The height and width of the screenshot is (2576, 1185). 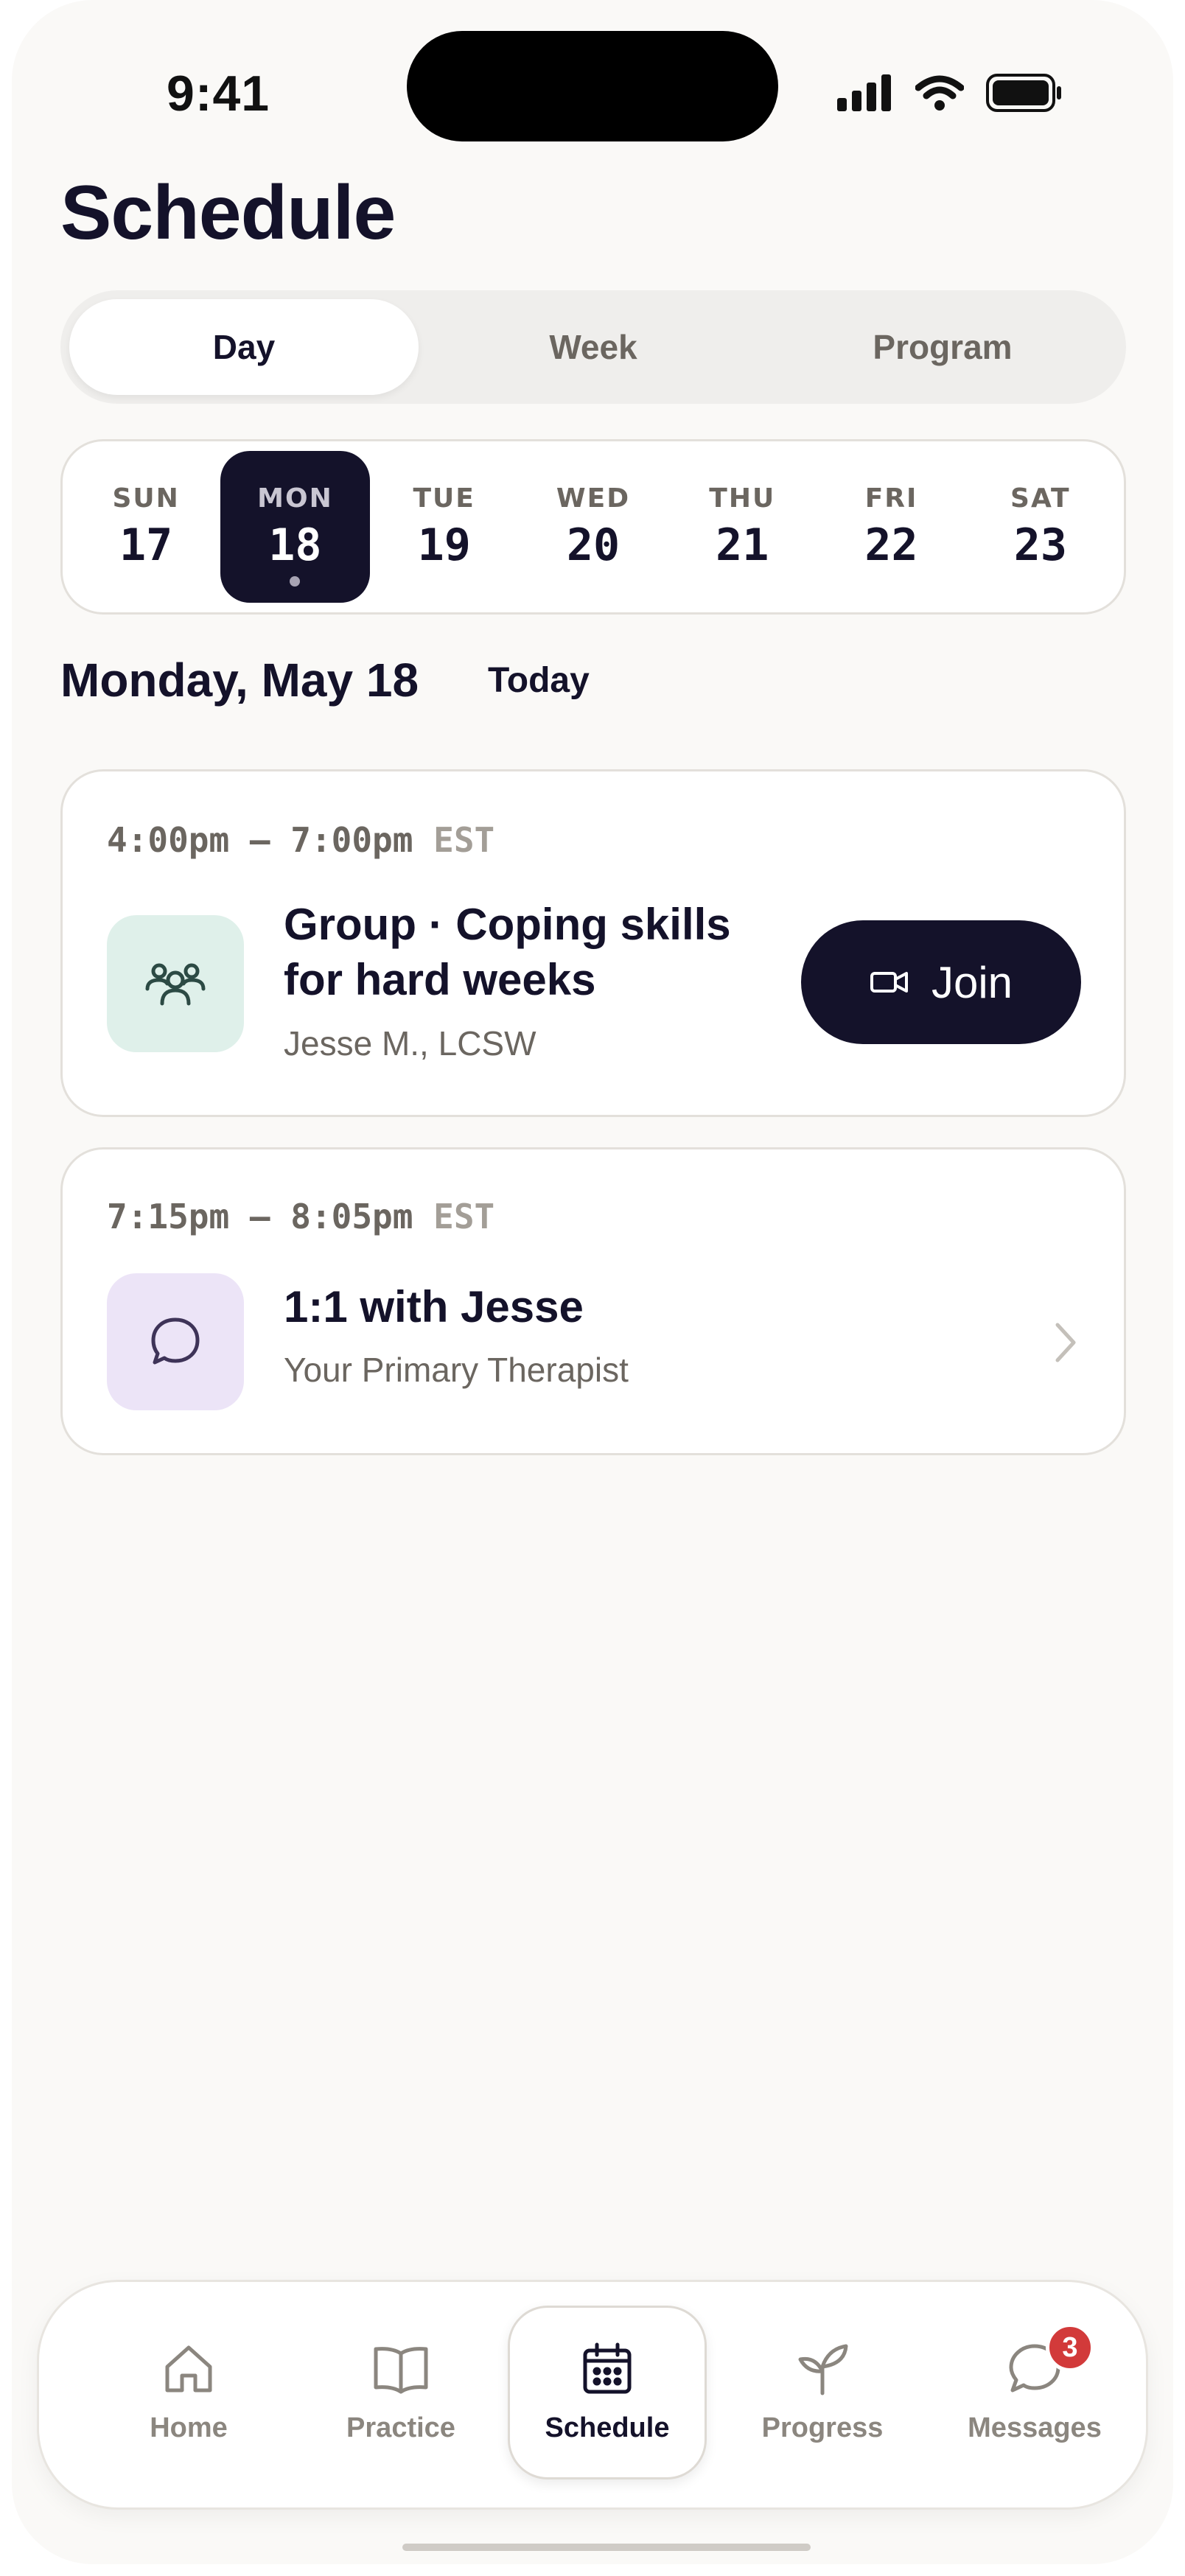 I want to click on tab-practice: Practice, so click(x=400, y=2392).